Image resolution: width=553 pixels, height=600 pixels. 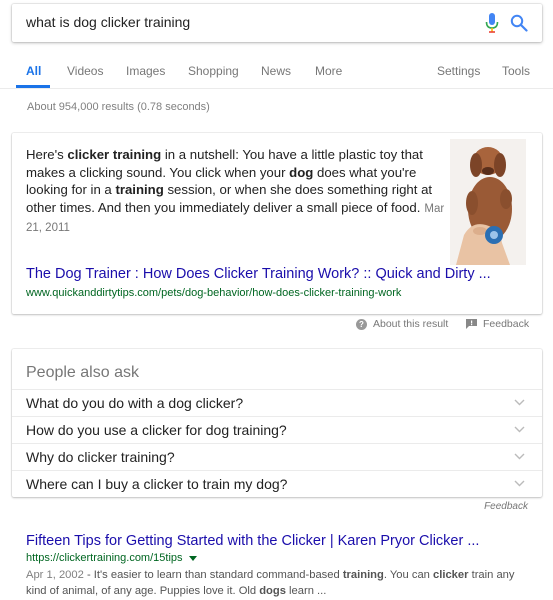 What do you see at coordinates (85, 71) in the screenshot?
I see `tab-videos: Videos` at bounding box center [85, 71].